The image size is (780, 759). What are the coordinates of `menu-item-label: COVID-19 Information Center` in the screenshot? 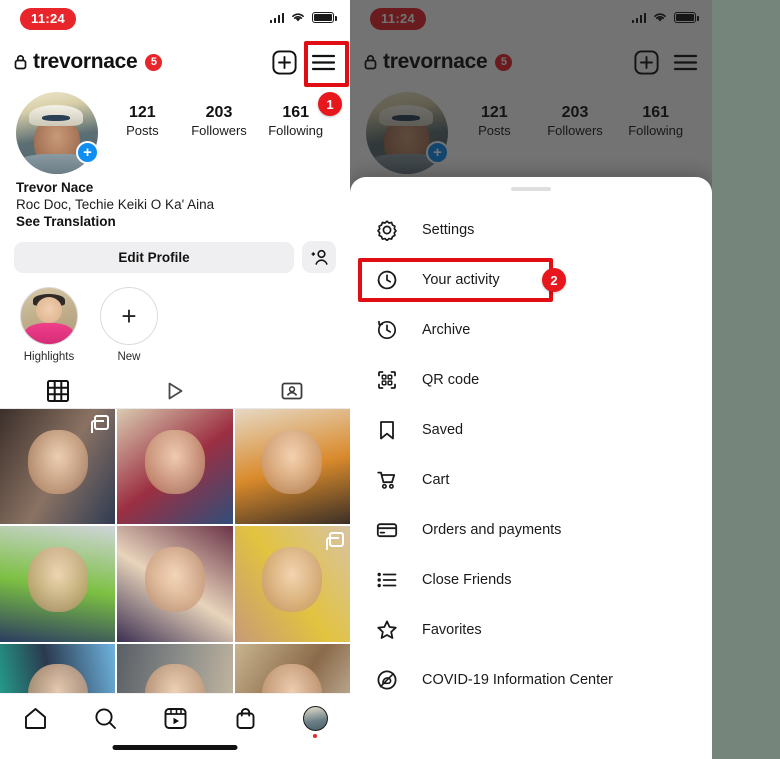 It's located at (517, 680).